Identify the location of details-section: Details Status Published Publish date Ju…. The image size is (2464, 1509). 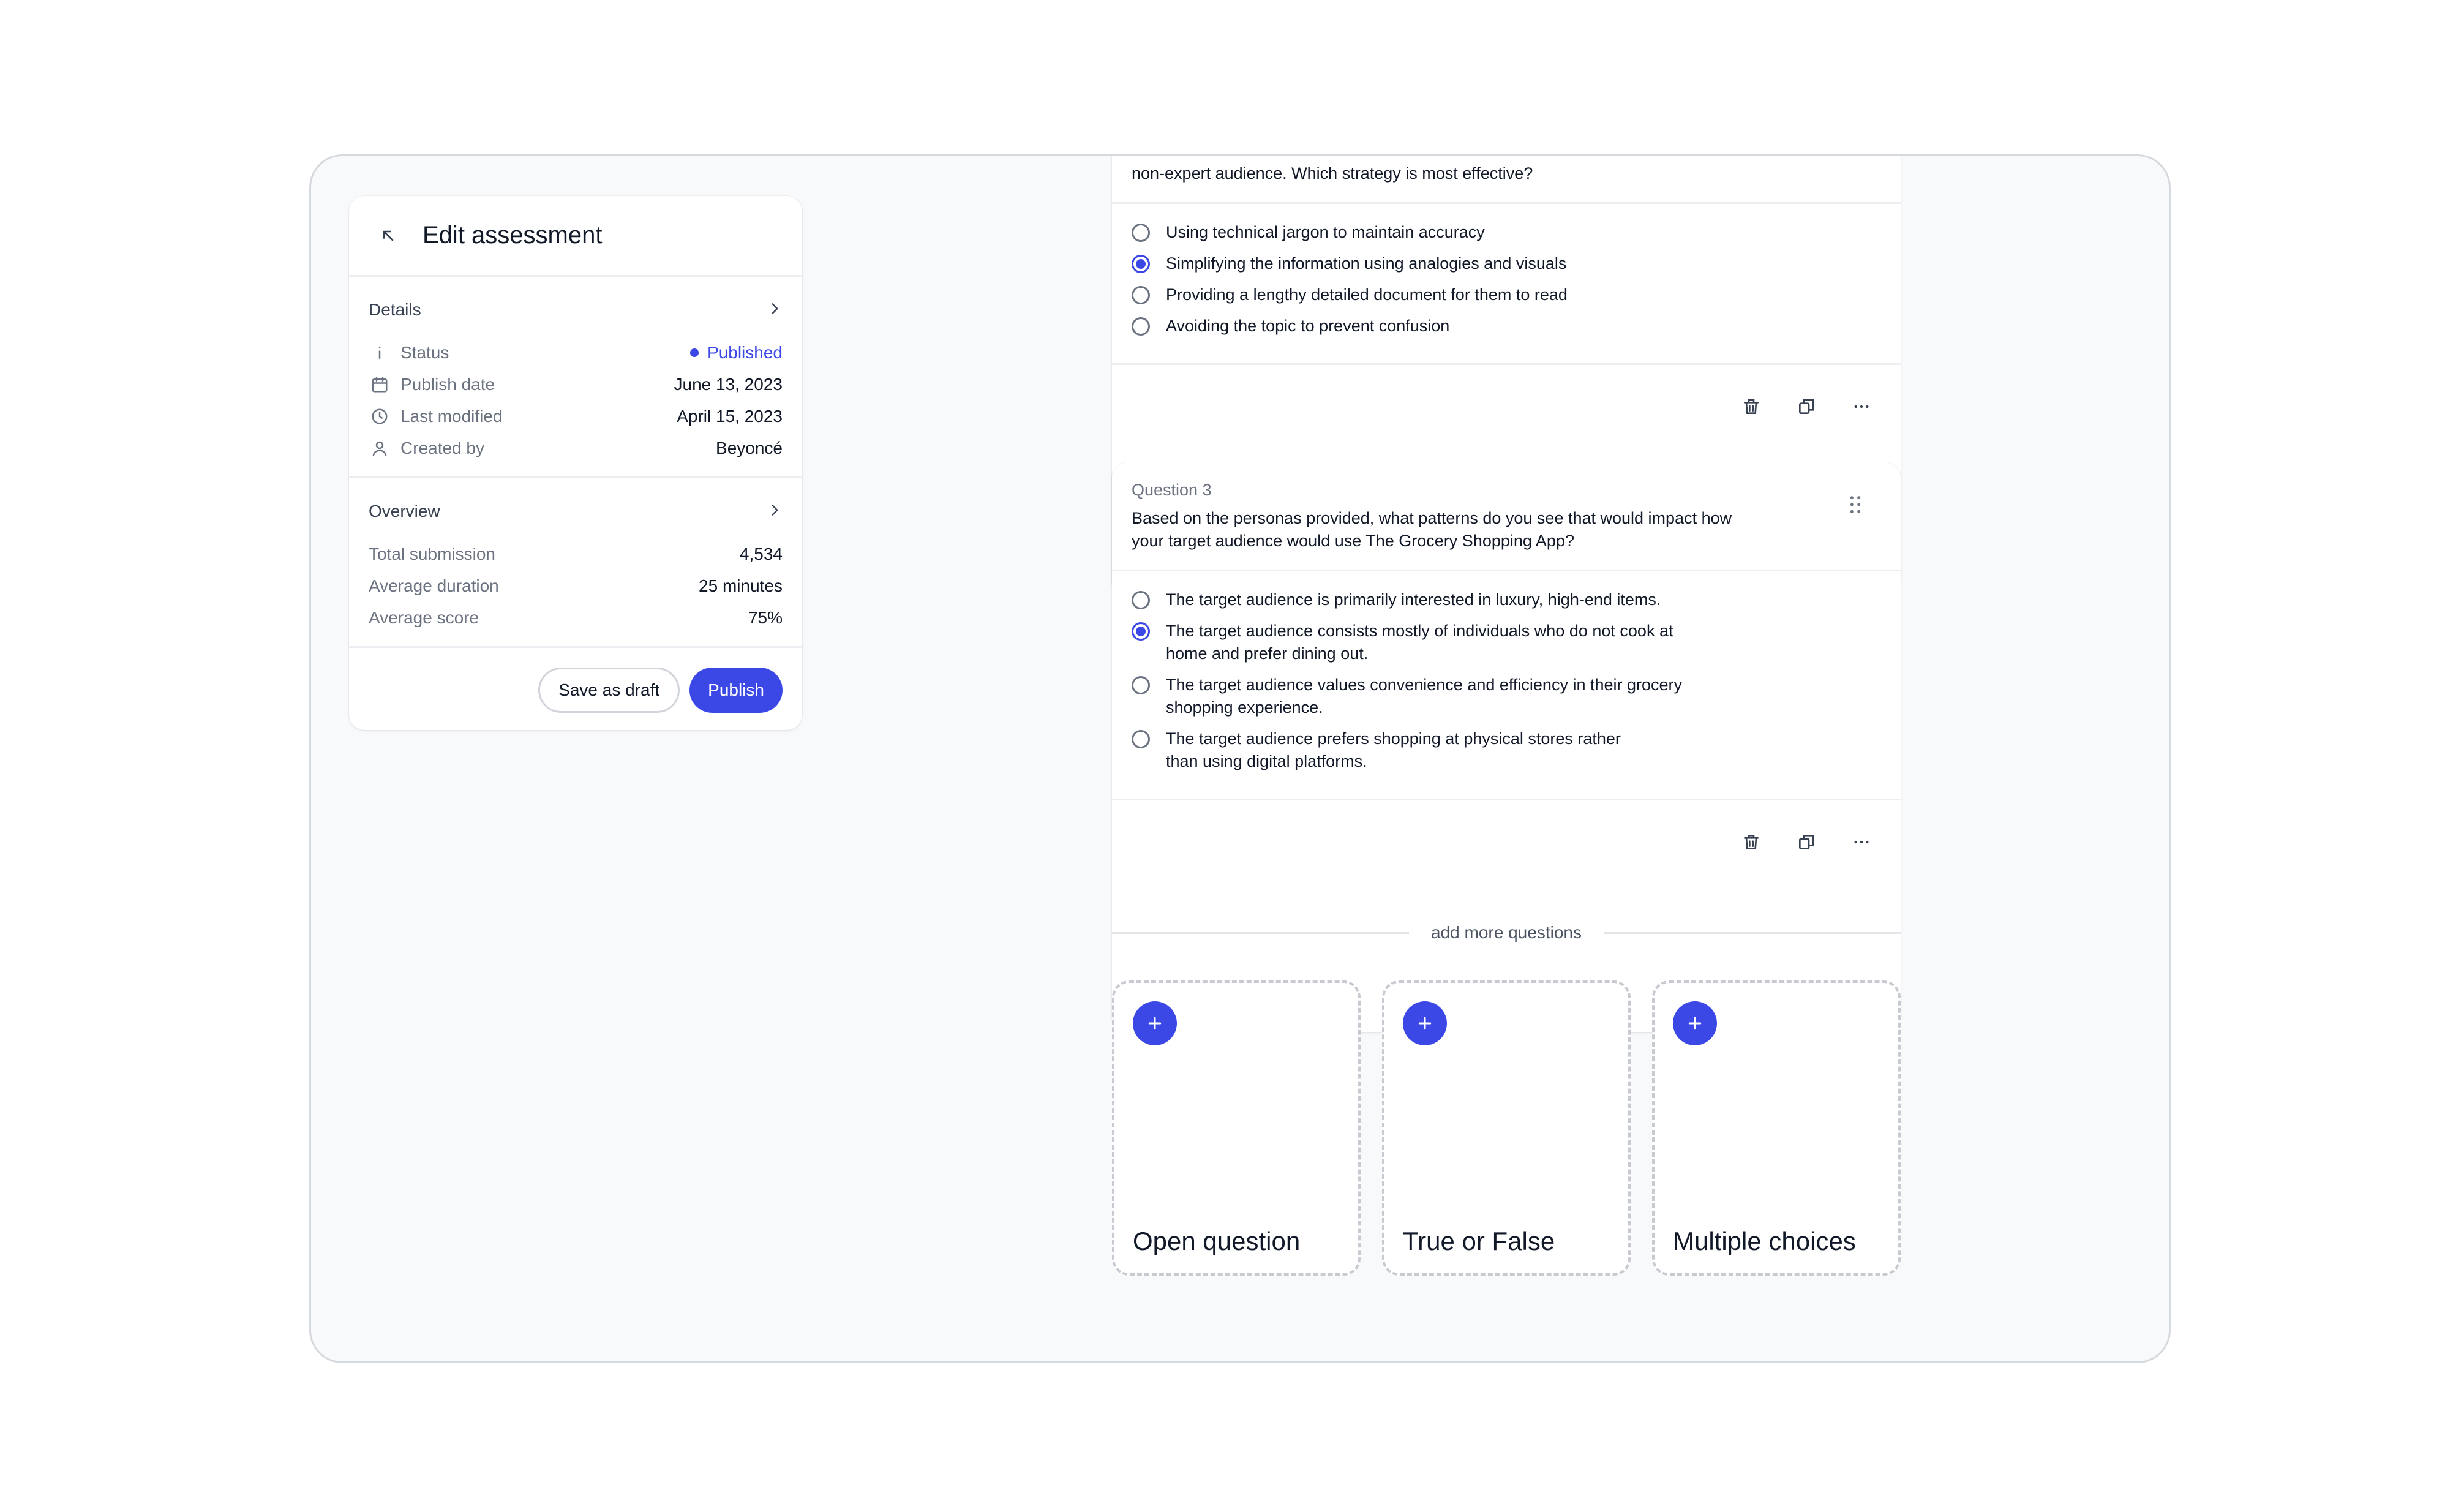
(575, 377).